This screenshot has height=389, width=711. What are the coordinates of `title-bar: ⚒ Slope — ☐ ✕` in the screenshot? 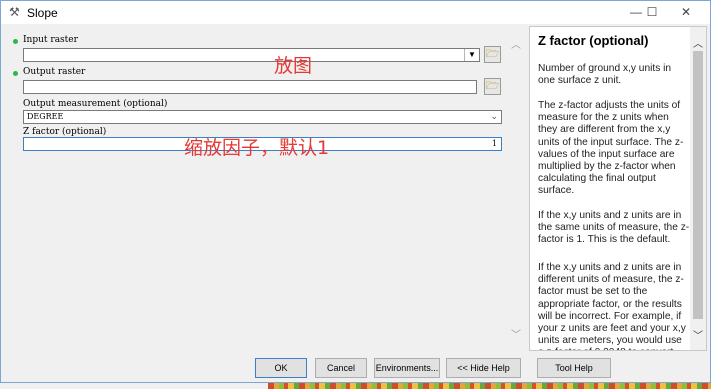 It's located at (355, 12).